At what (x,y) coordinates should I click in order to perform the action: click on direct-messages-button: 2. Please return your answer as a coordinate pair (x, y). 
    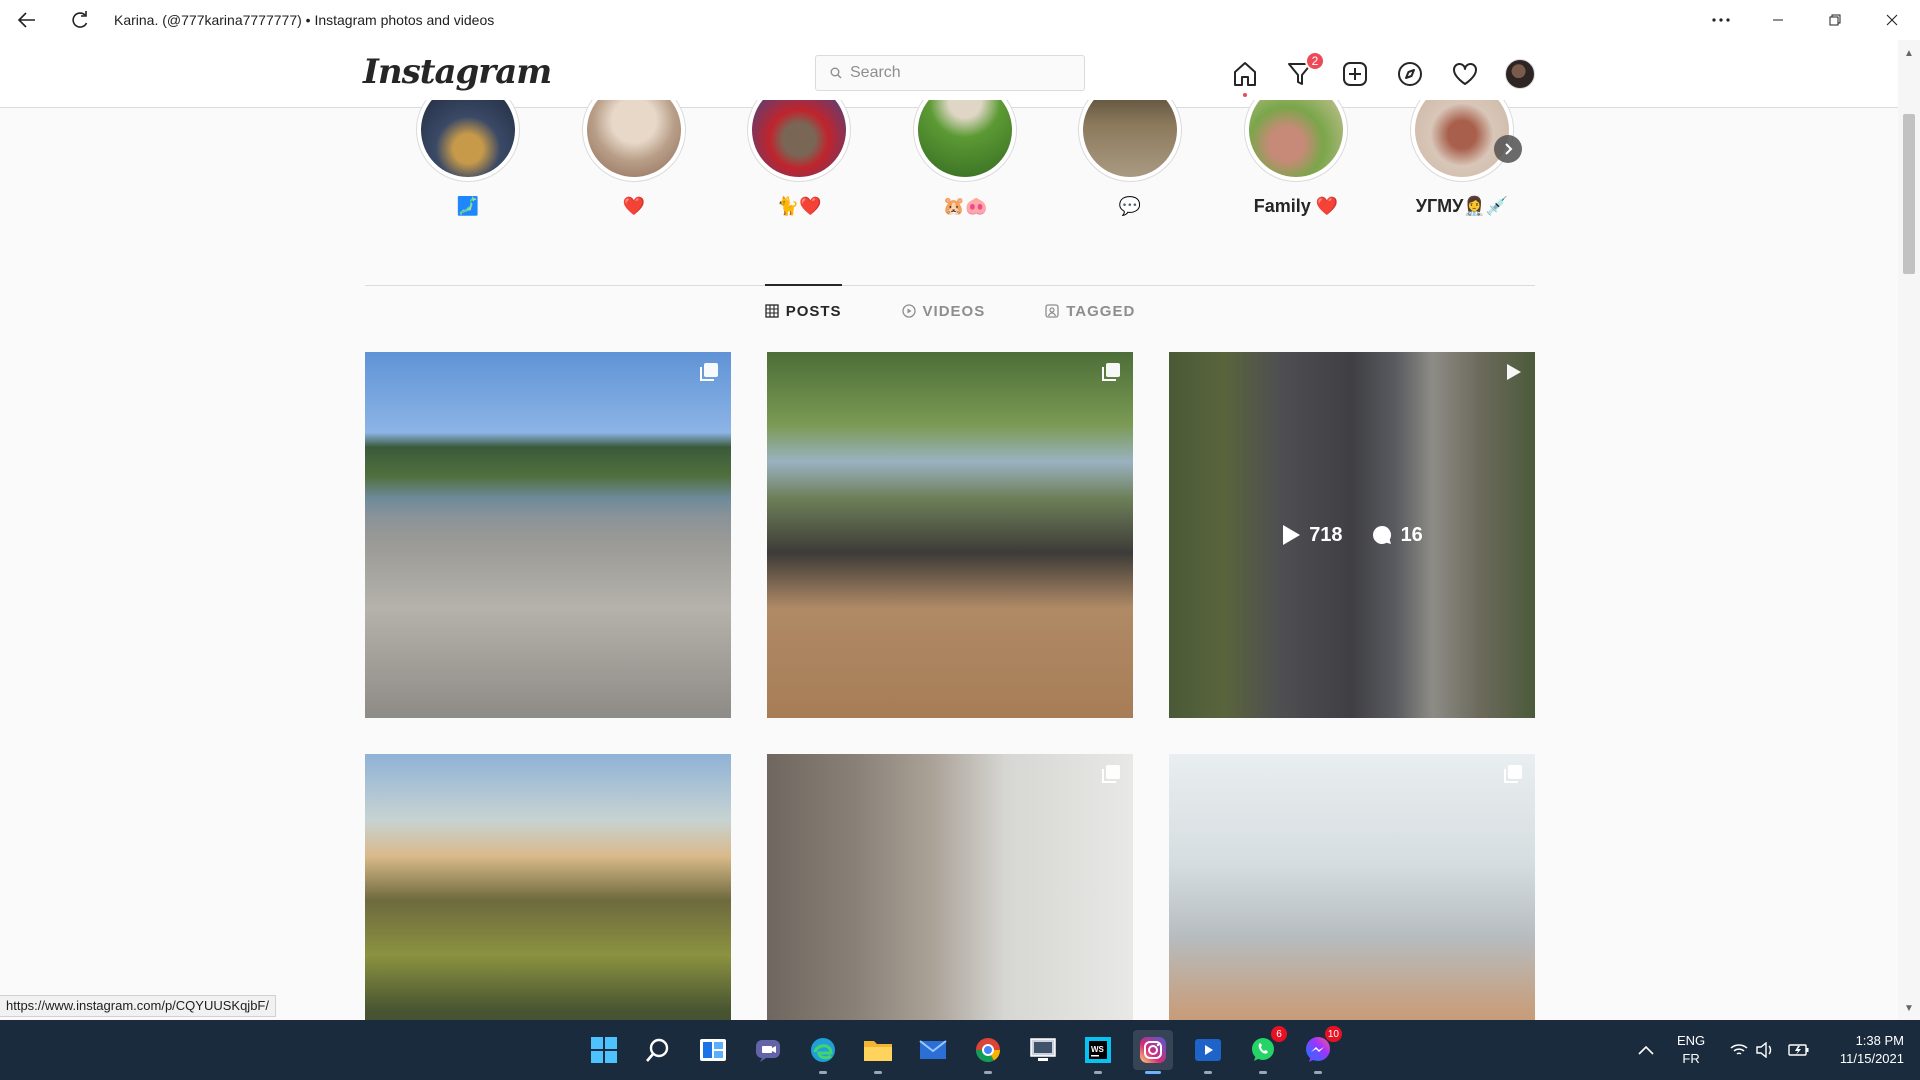
    Looking at the image, I should click on (1304, 71).